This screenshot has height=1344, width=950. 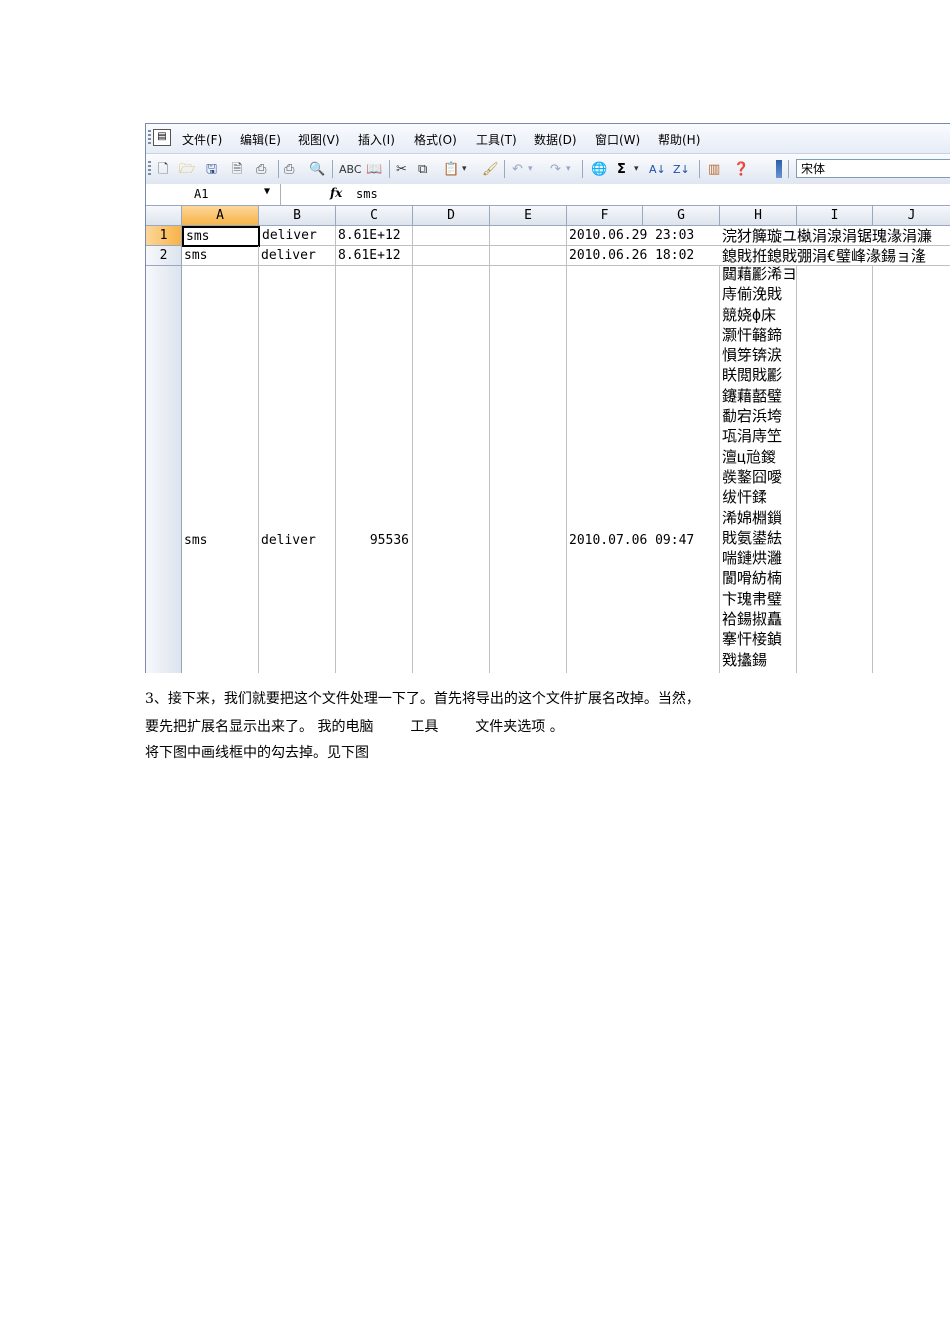 I want to click on formula-input: sms, so click(x=367, y=194).